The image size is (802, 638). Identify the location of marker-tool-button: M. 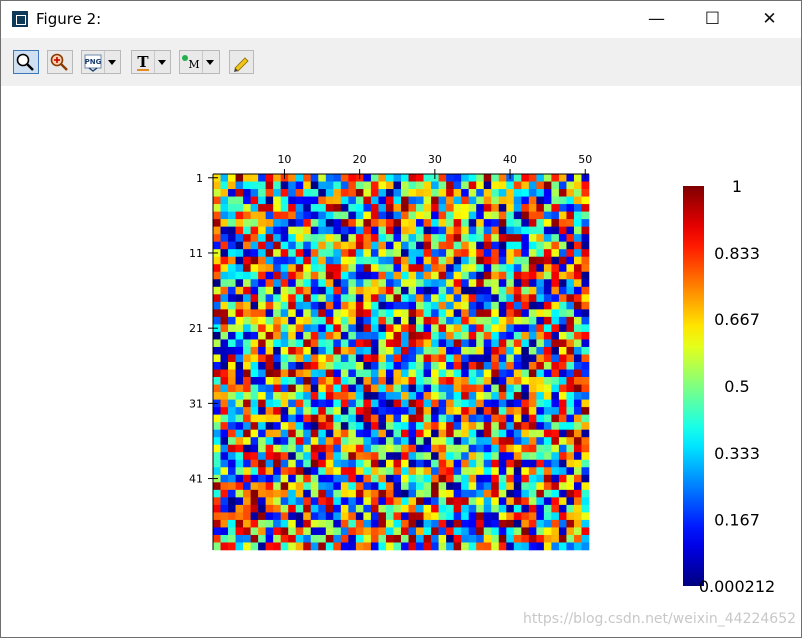
(199, 62).